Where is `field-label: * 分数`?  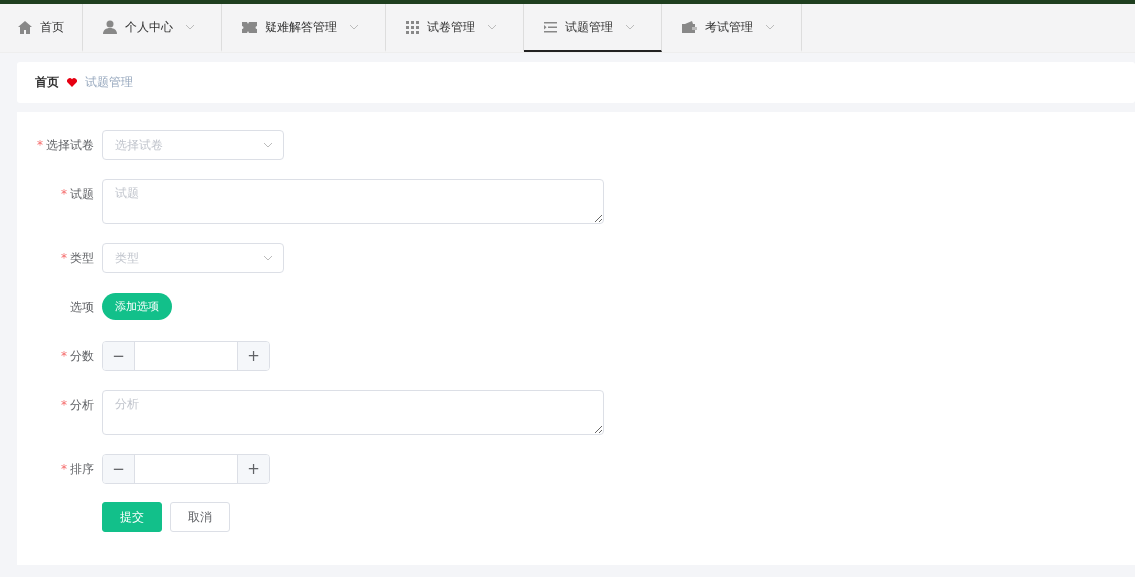 field-label: * 分数 is located at coordinates (77, 356).